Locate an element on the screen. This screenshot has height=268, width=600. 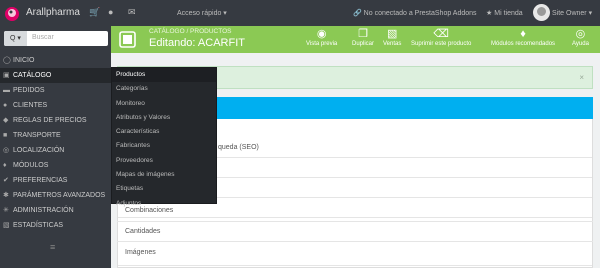
close-icon: × is located at coordinates (581, 77).